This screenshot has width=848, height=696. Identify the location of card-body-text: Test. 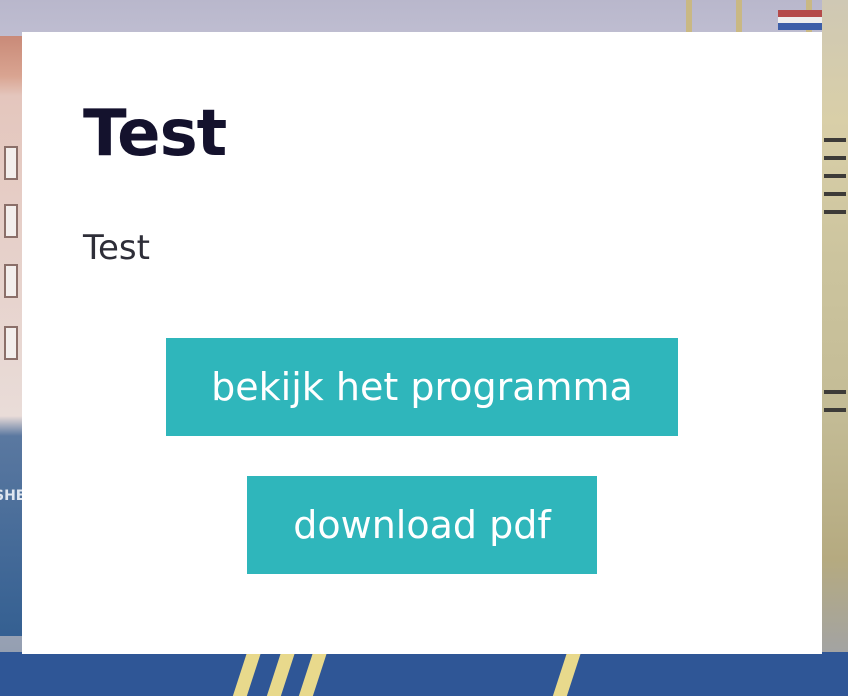
(116, 248).